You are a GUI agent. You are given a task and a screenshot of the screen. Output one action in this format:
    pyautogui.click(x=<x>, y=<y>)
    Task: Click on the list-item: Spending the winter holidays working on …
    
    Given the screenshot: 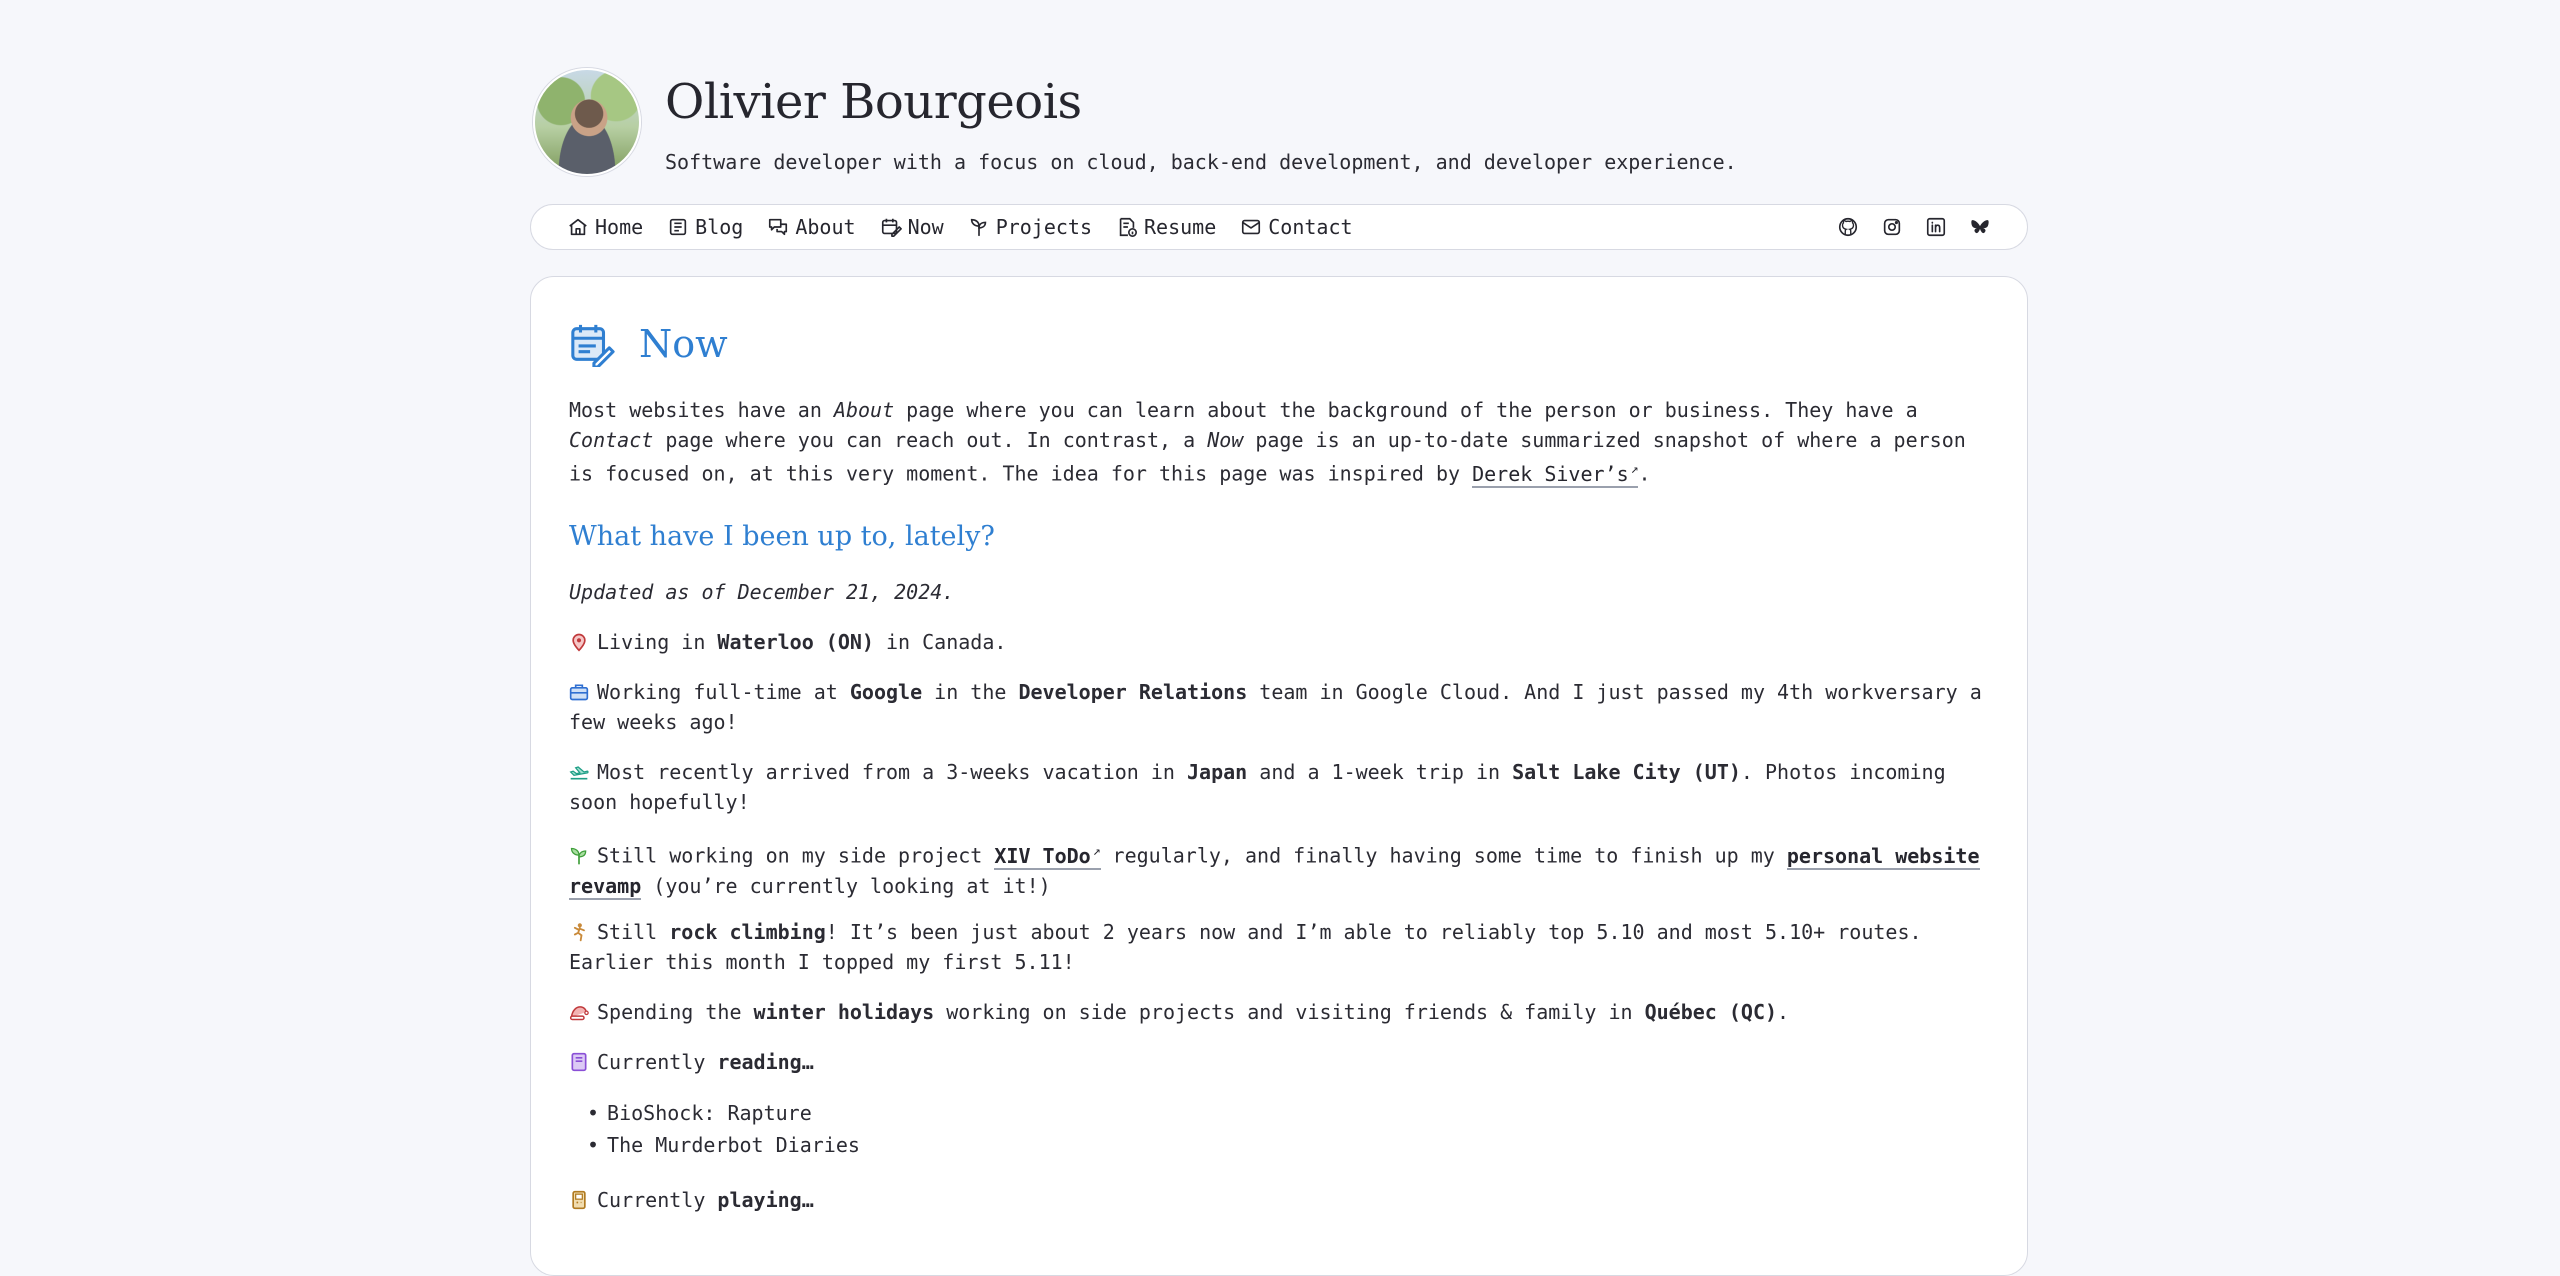 What is the action you would take?
    pyautogui.click(x=1279, y=1012)
    